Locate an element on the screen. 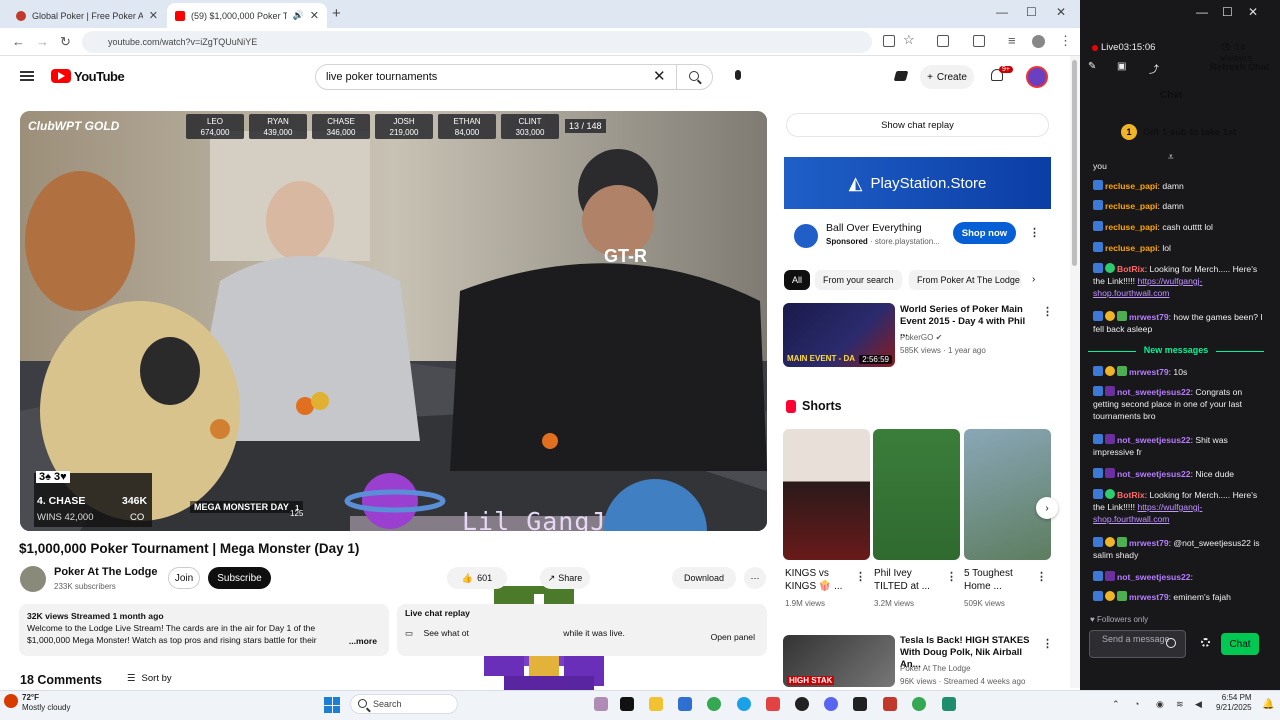  chip-from-your-search: From your search is located at coordinates (858, 280).